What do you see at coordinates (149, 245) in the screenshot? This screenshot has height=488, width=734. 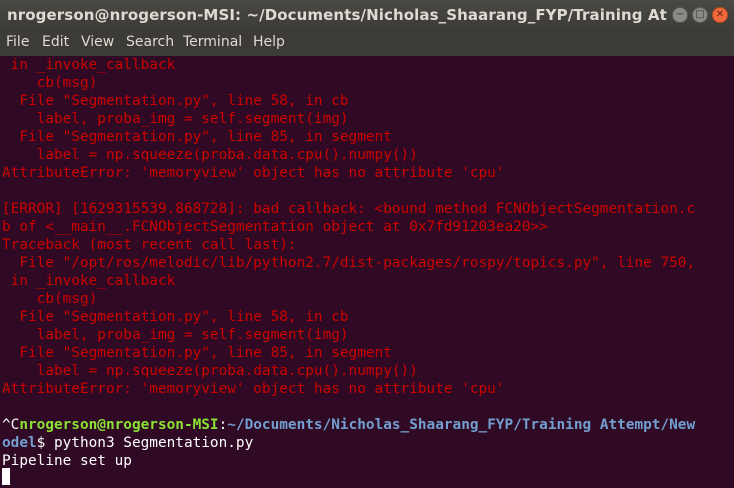 I see `output-line: Traceback (most recent call last):` at bounding box center [149, 245].